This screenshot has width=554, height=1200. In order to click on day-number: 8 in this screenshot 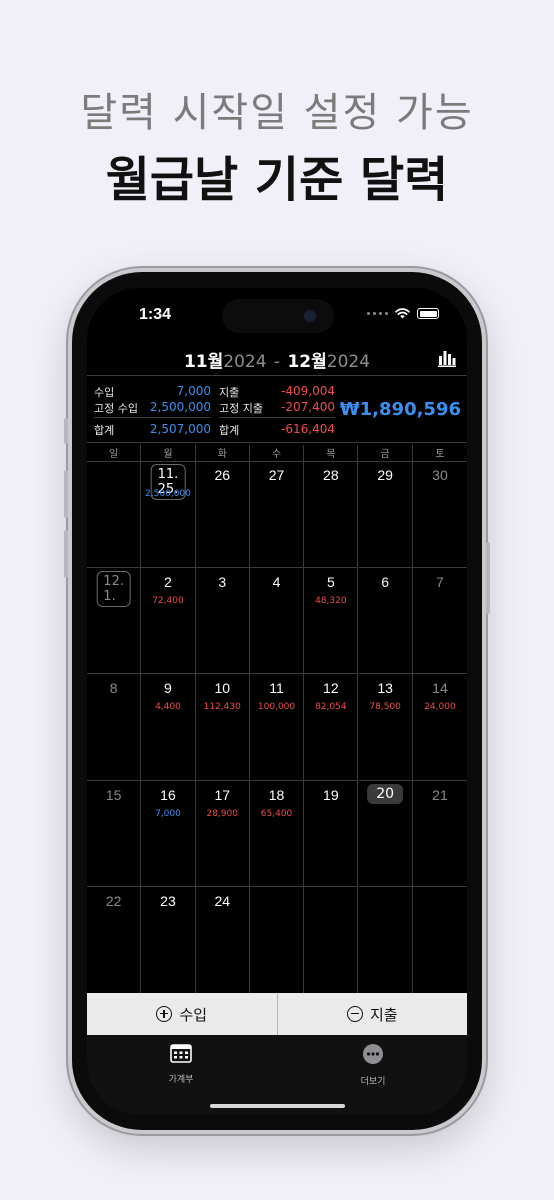, I will do `click(113, 688)`.